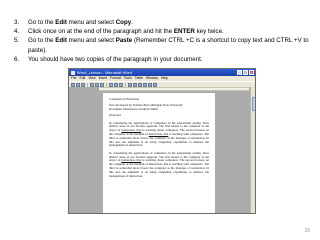  I want to click on menu-view: View, so click(91, 78).